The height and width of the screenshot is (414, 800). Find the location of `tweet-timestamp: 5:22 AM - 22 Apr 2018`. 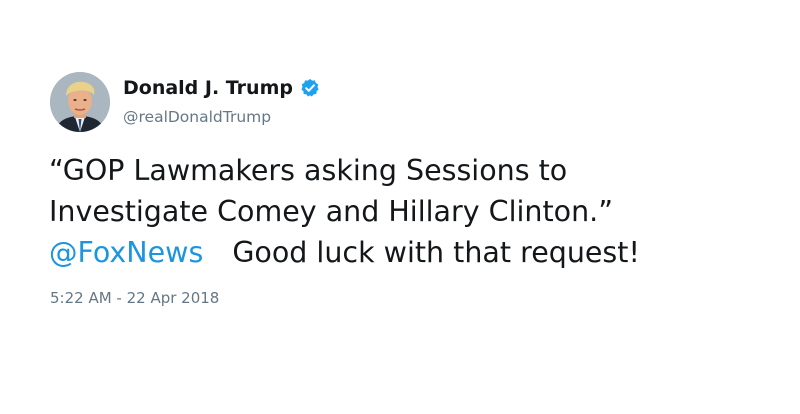

tweet-timestamp: 5:22 AM - 22 Apr 2018 is located at coordinates (134, 298).